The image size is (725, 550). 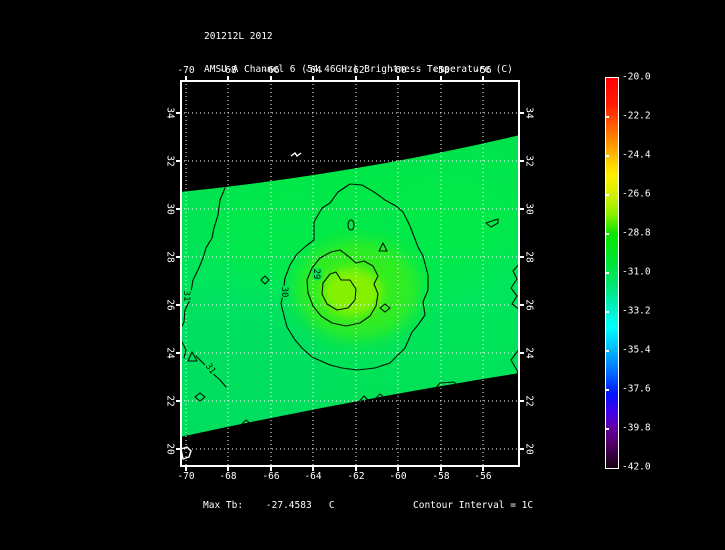 What do you see at coordinates (186, 476) in the screenshot?
I see `lon-tick-bottom: -70` at bounding box center [186, 476].